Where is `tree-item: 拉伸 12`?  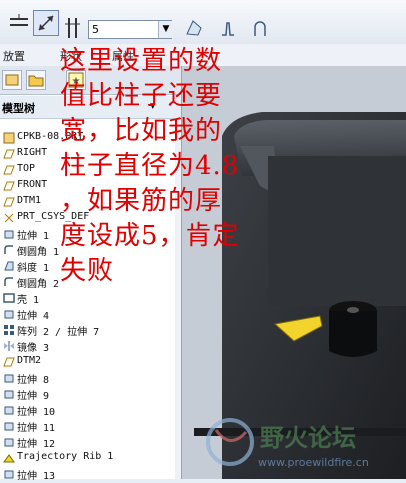 tree-item: 拉伸 12 is located at coordinates (88, 442).